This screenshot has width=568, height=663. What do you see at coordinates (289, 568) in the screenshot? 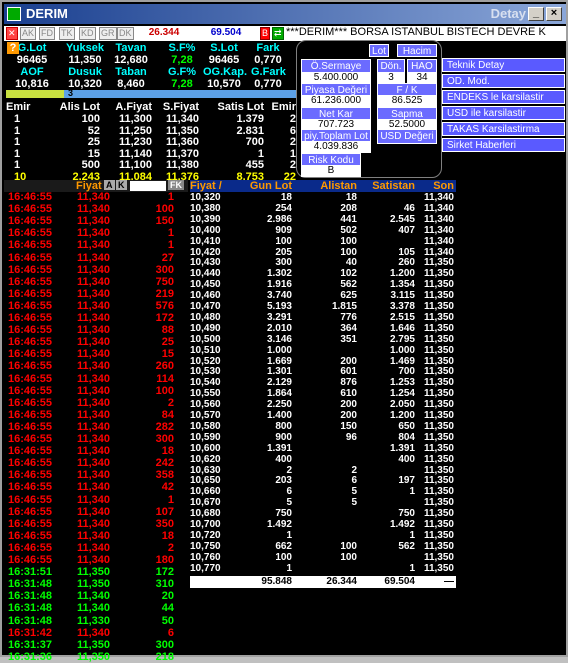
I see `price-cell: 1` at bounding box center [289, 568].